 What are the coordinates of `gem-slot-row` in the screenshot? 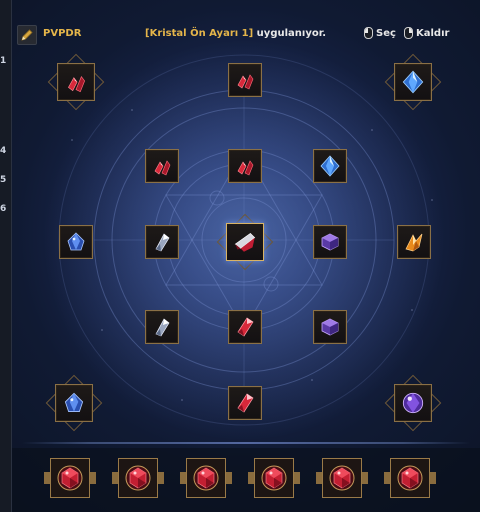 It's located at (246, 480).